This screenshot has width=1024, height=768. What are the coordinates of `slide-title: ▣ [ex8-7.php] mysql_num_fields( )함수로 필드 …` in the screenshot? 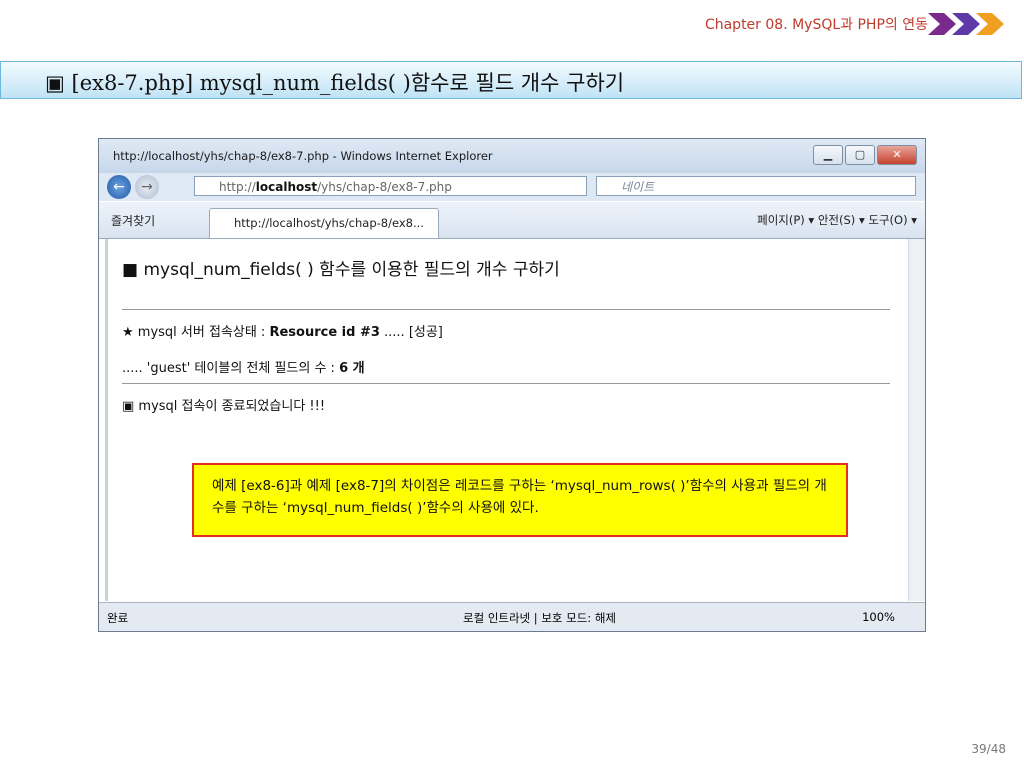 It's located at (335, 83).